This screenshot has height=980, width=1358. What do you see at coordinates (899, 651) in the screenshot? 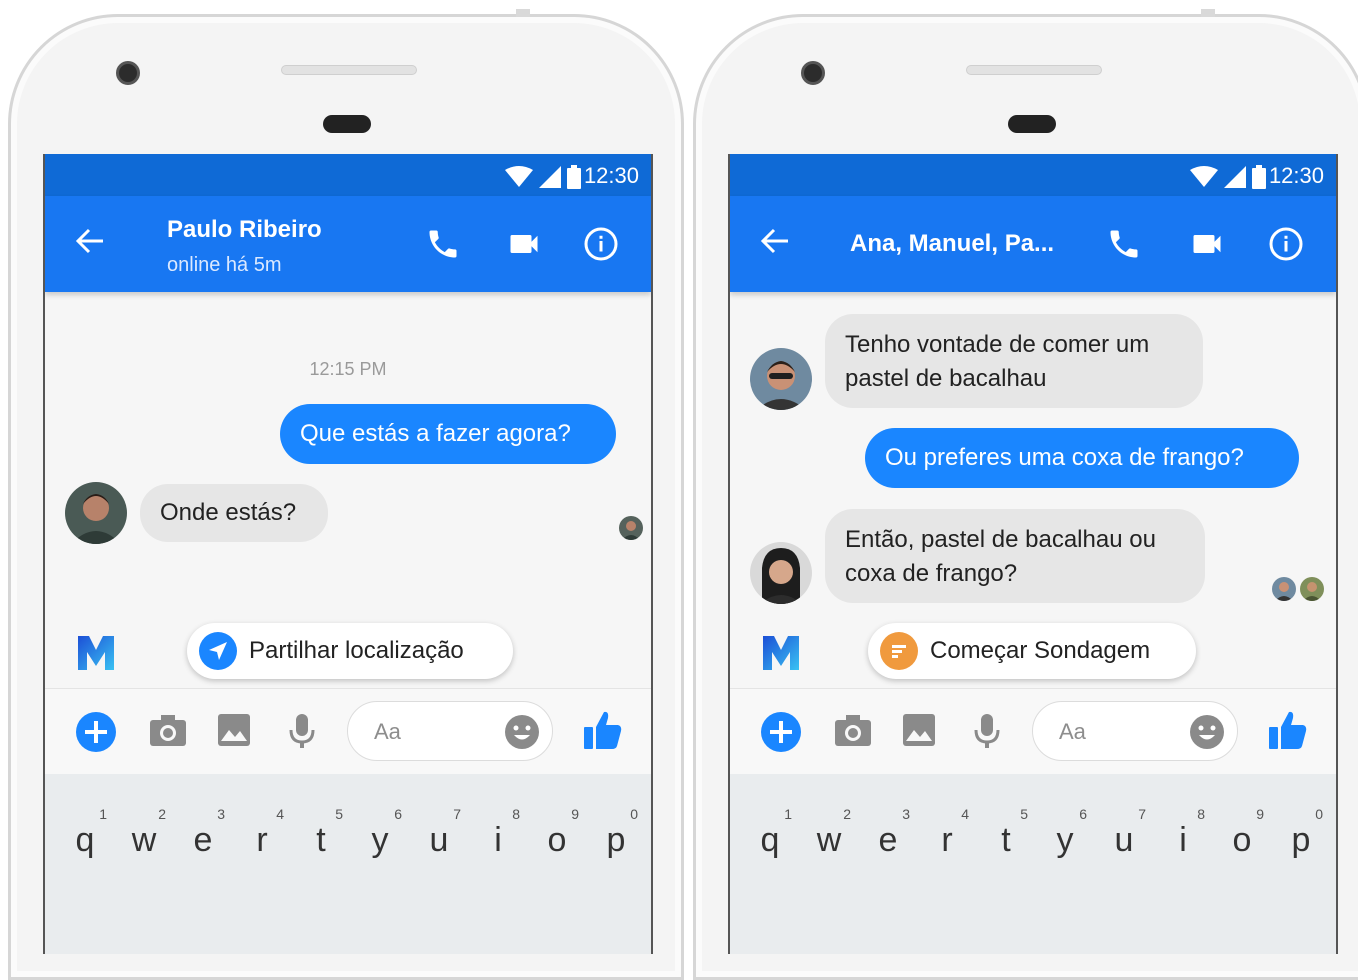
I see `poll-icon` at bounding box center [899, 651].